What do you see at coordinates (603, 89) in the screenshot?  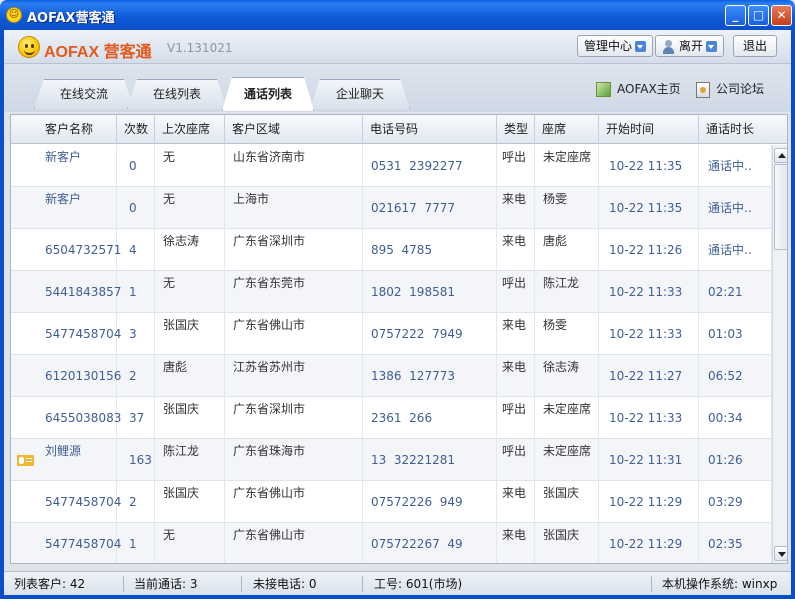 I see `home-page-icon` at bounding box center [603, 89].